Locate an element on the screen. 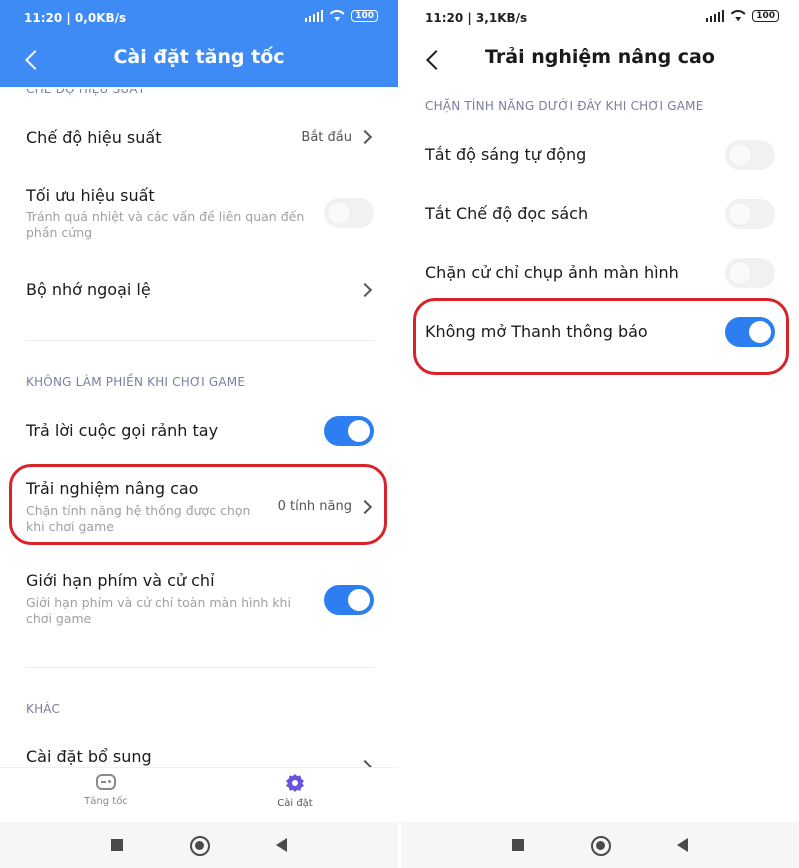  reading-mode-toggle is located at coordinates (750, 214).